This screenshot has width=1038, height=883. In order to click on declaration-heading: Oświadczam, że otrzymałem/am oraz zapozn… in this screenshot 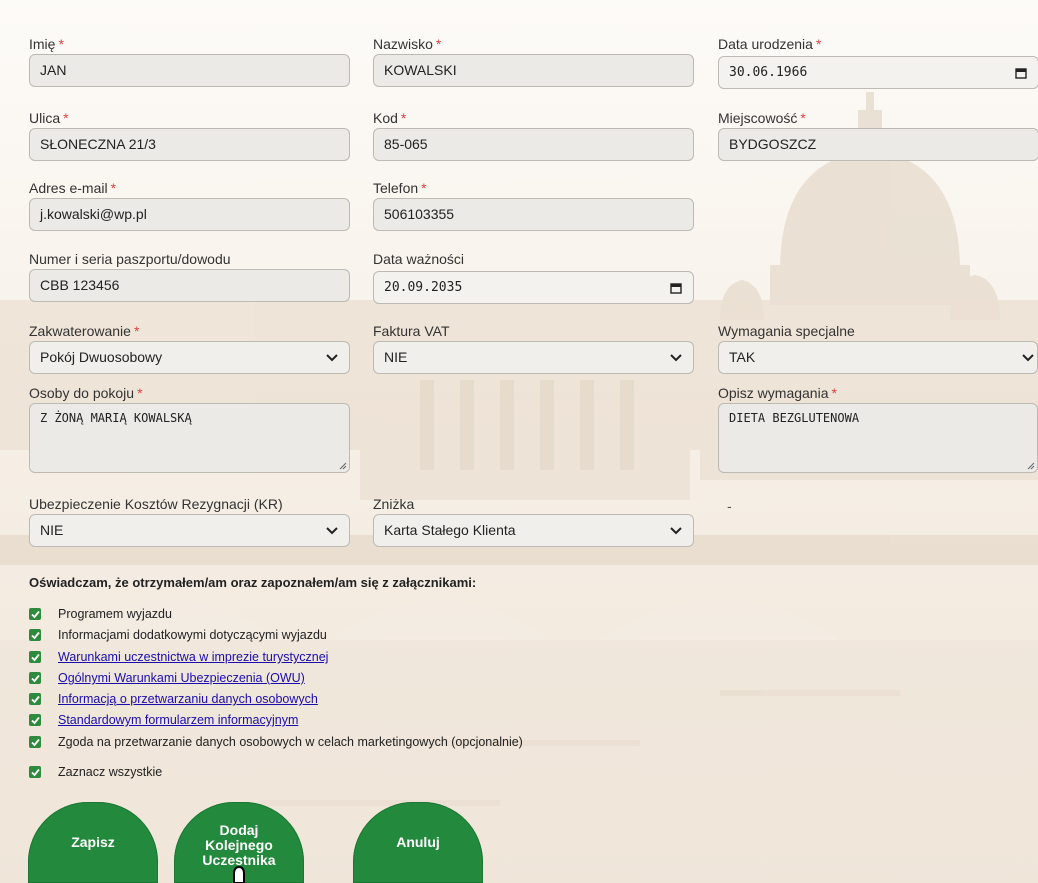, I will do `click(253, 582)`.